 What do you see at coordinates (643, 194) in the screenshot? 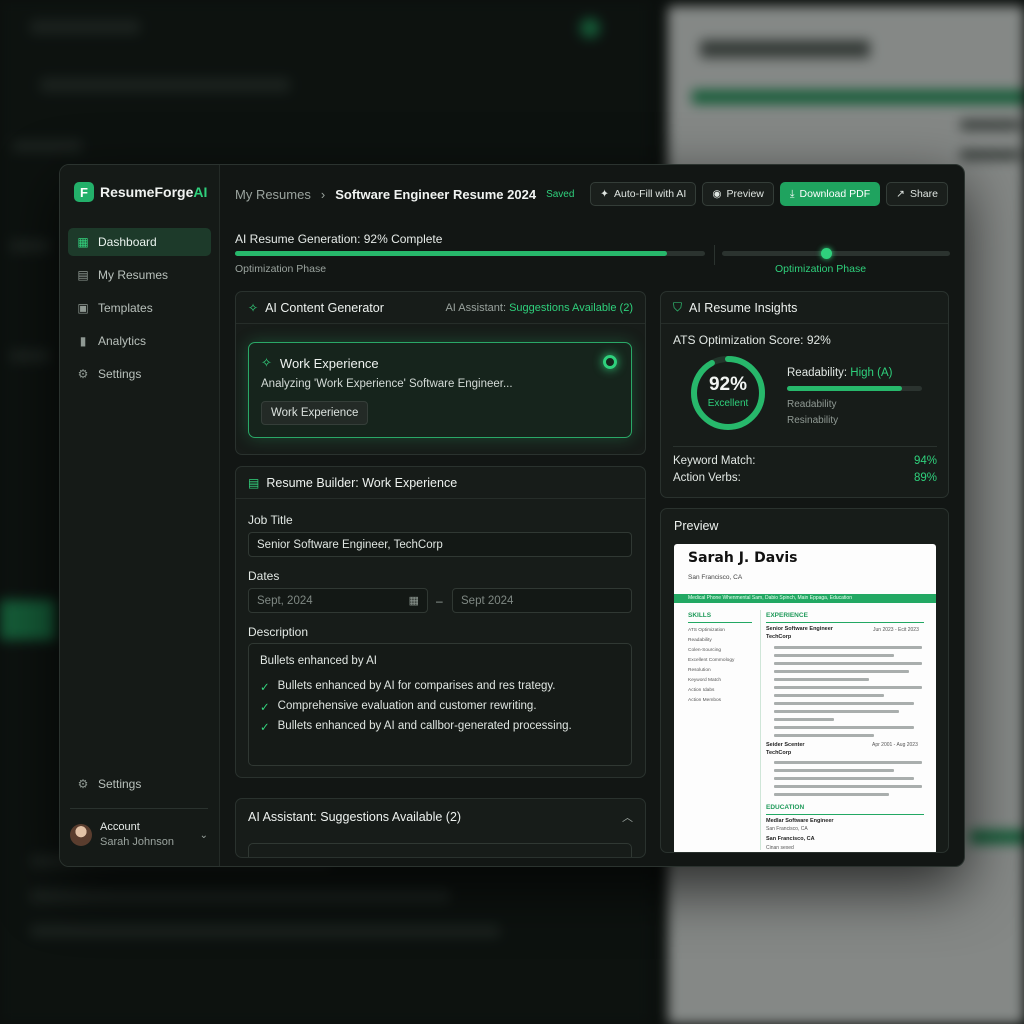
I see `autofill-button: ✦ Auto-Fill with AI` at bounding box center [643, 194].